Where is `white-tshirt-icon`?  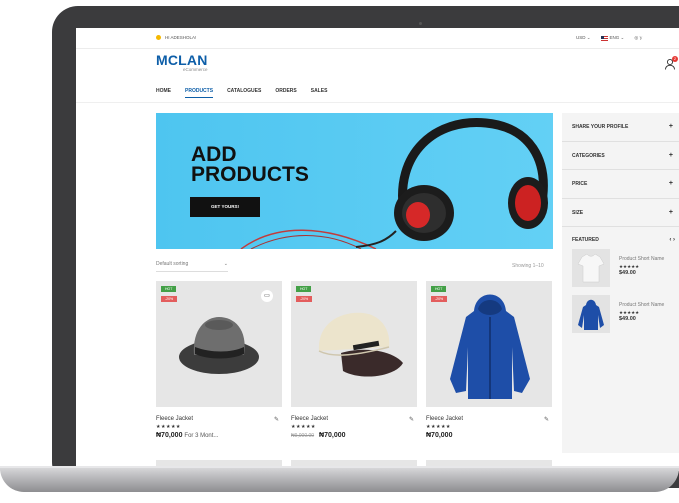
white-tshirt-icon is located at coordinates (591, 268).